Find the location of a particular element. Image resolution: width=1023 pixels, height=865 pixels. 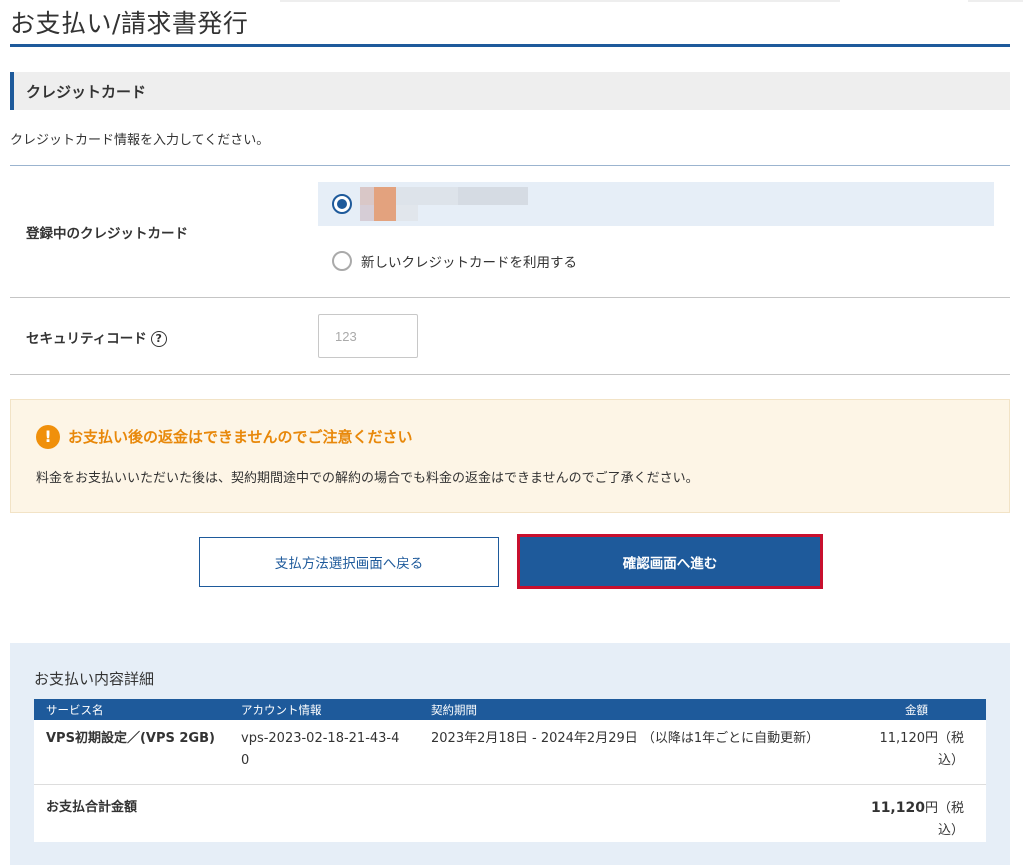

back-button-label: 支払方法選択画面へ戻る is located at coordinates (349, 563).